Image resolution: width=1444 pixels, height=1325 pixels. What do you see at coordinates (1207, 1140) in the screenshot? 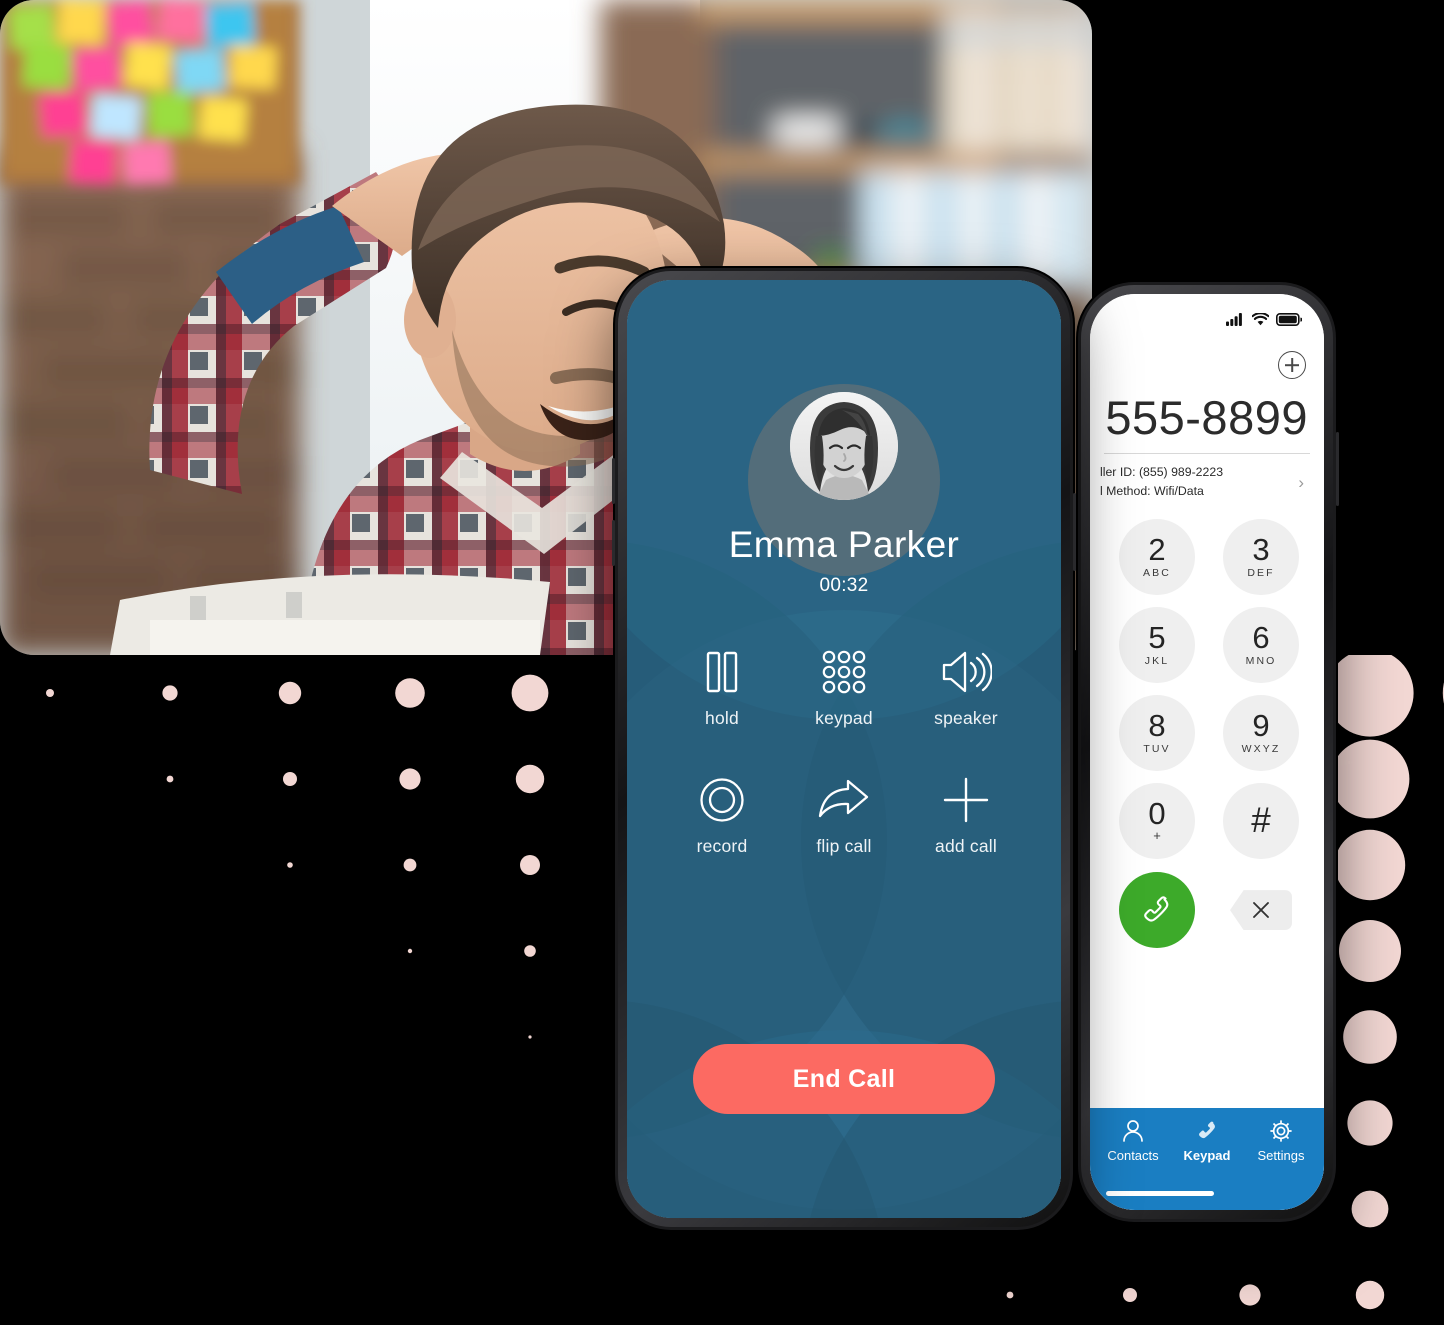
I see `nav-item-keypad: Keypad` at bounding box center [1207, 1140].